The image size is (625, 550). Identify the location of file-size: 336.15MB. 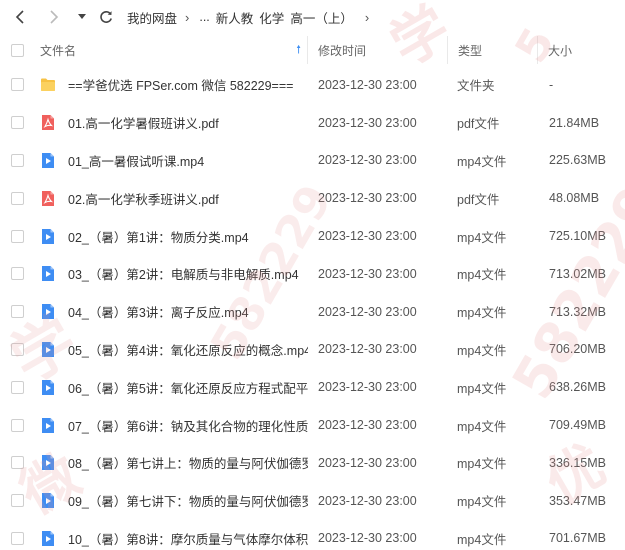
(577, 462).